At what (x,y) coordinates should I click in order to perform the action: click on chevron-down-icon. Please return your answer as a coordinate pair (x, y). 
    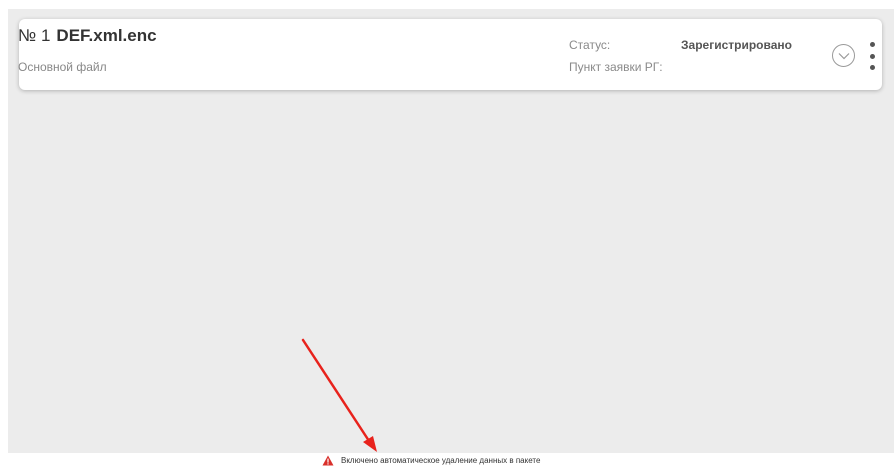
    Looking at the image, I should click on (843, 55).